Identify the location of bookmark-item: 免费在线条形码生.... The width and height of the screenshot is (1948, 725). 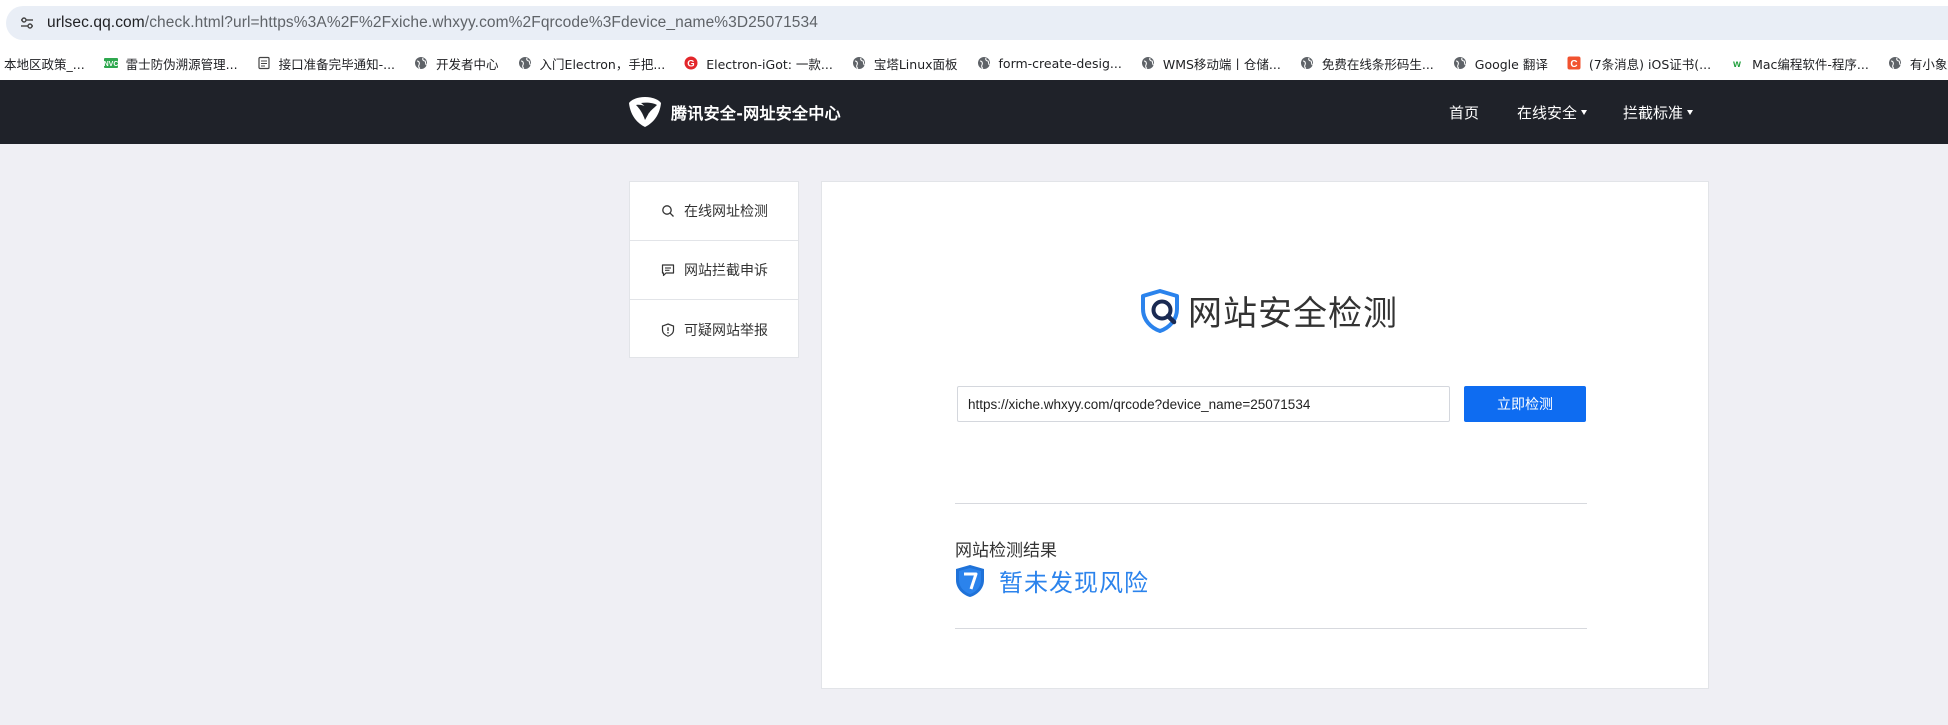
(1366, 63).